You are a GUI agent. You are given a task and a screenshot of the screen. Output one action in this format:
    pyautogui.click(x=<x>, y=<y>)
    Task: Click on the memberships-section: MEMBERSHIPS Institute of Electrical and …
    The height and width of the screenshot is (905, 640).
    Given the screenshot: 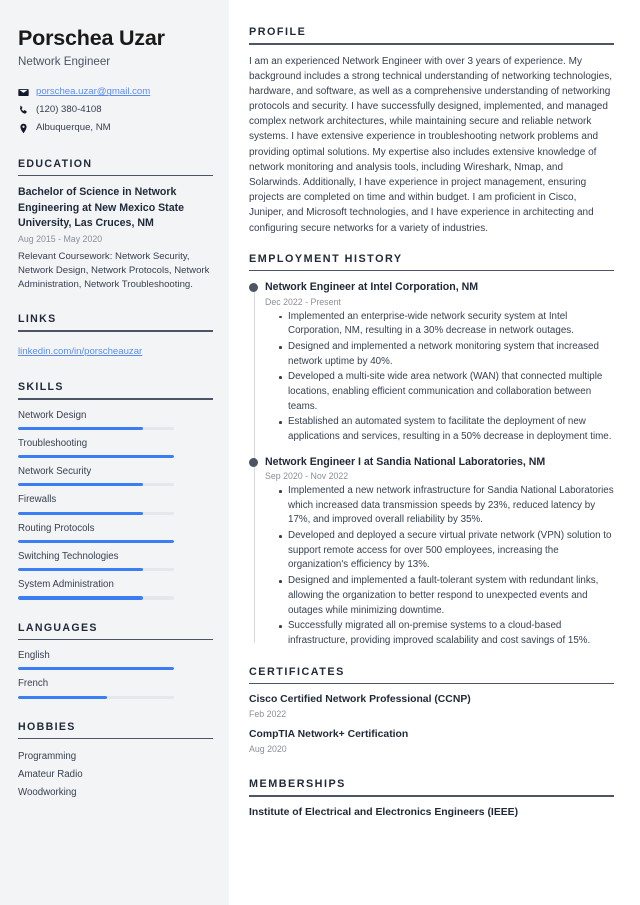 What is the action you would take?
    pyautogui.click(x=431, y=799)
    